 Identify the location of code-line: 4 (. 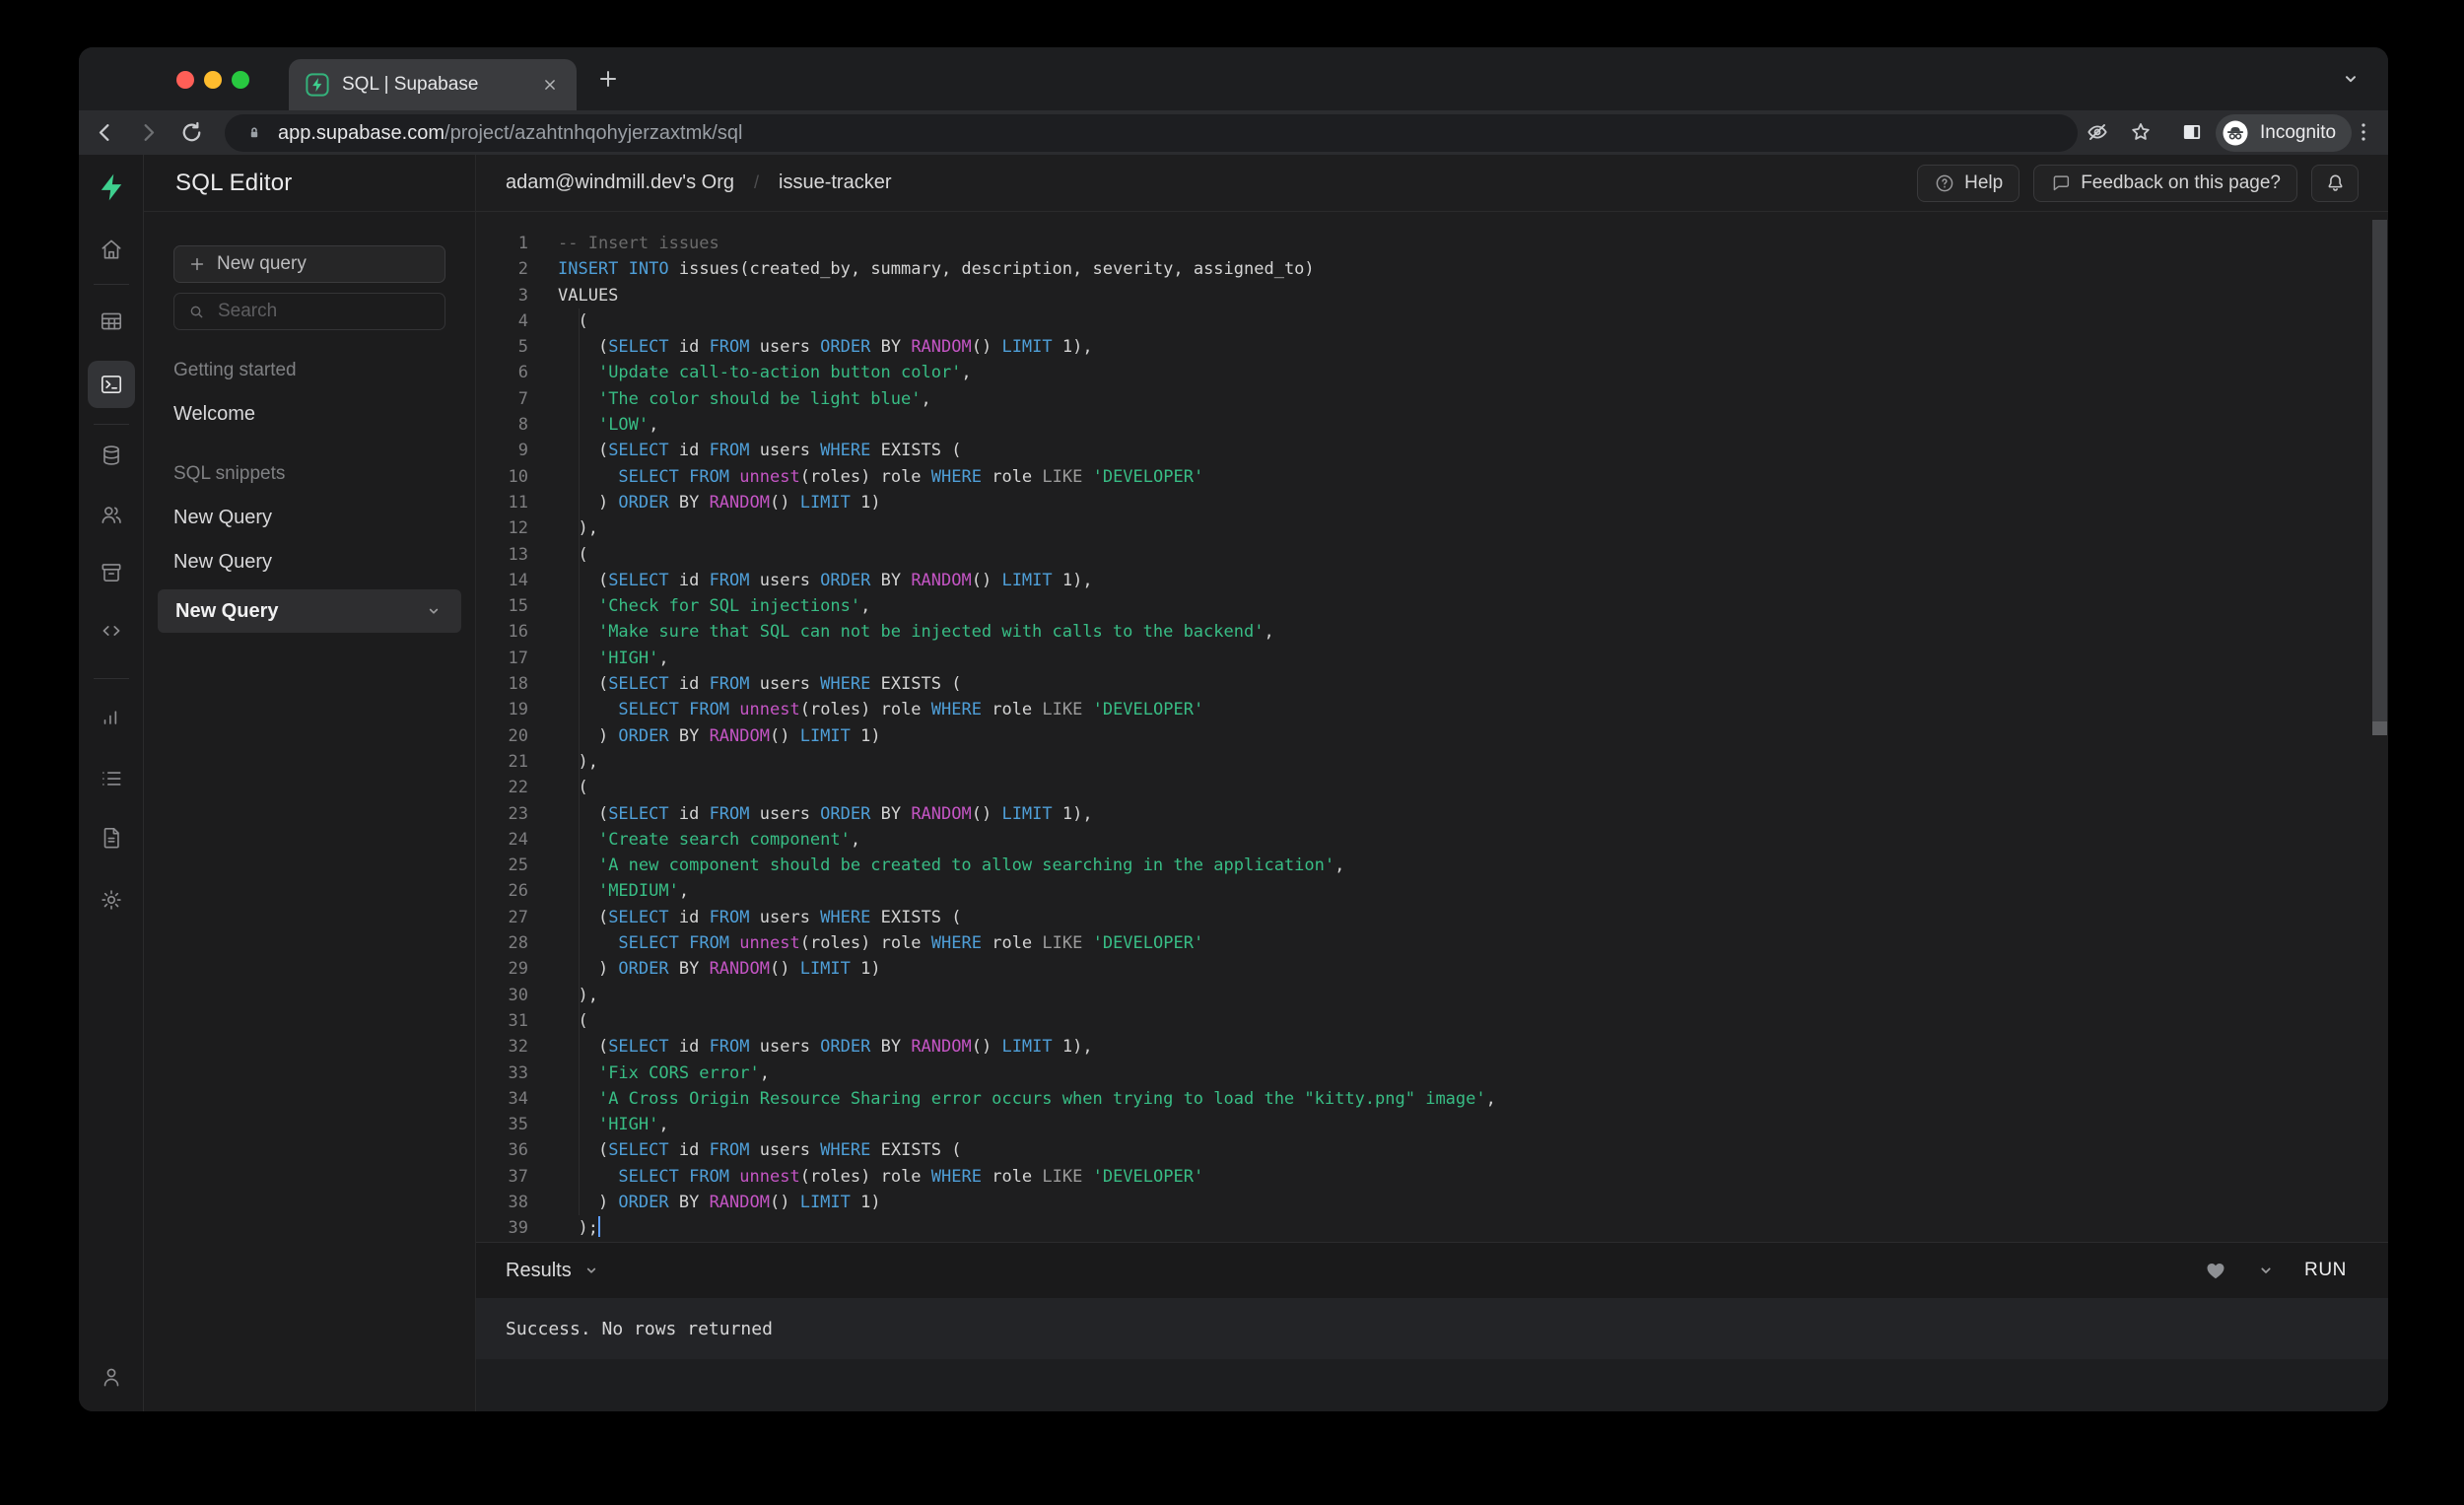
(1421, 321).